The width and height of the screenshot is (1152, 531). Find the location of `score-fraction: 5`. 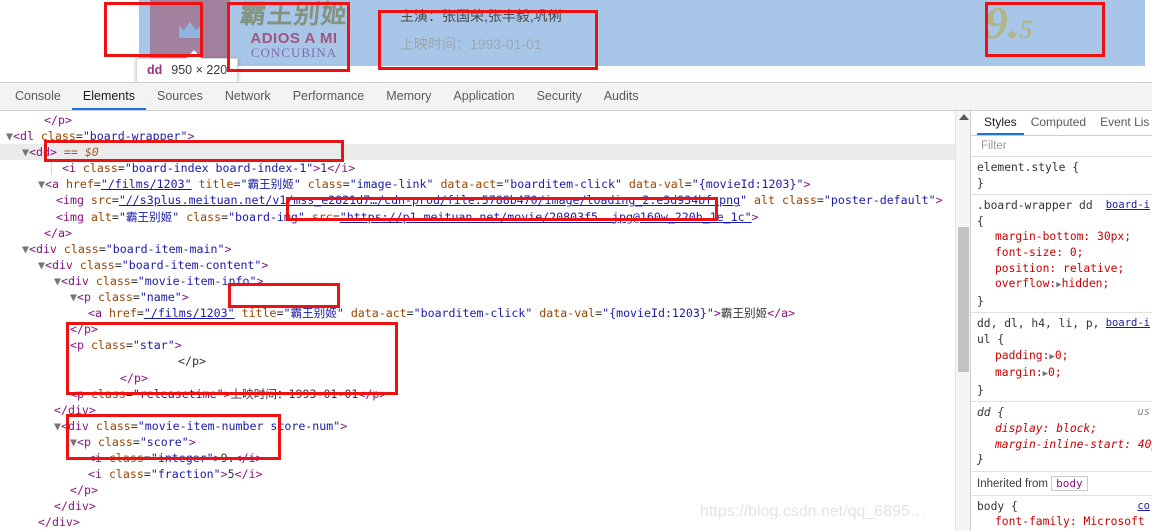

score-fraction: 5 is located at coordinates (1026, 29).